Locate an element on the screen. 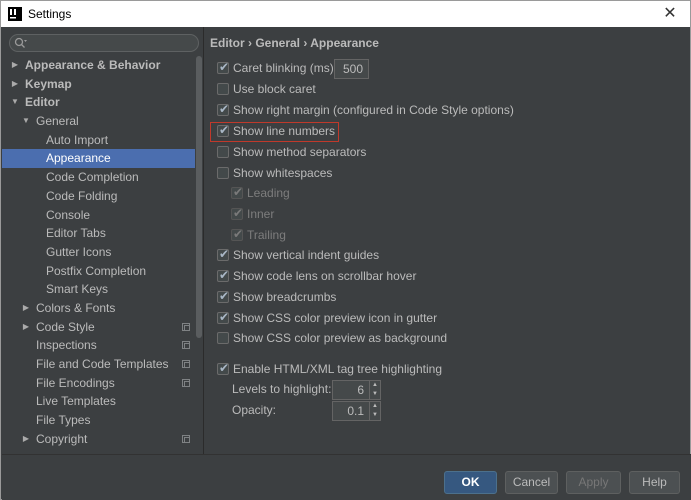 The height and width of the screenshot is (500, 691). tag-tree-checkbox: ✔ is located at coordinates (223, 368).